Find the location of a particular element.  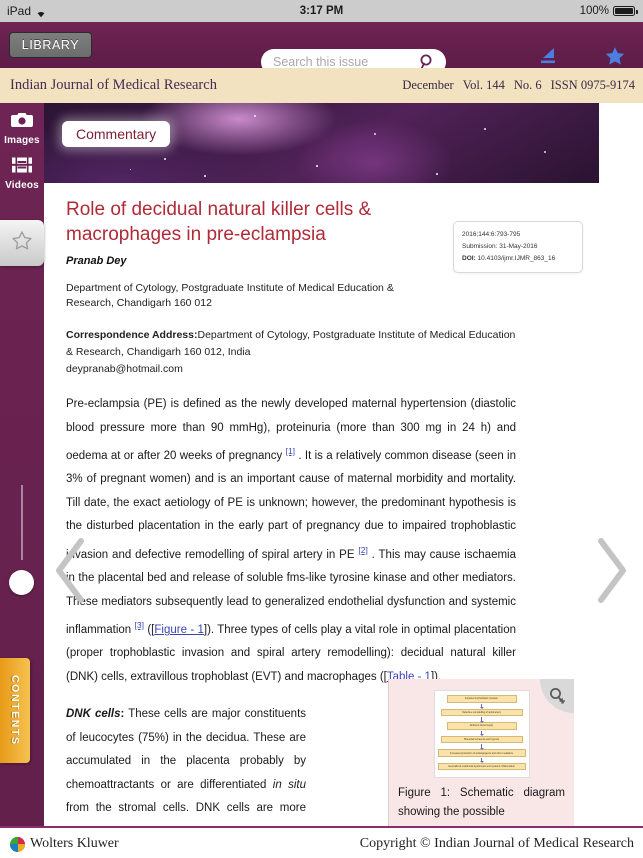

flow-step: Impaired trophoblastic invasion is located at coordinates (481, 699).